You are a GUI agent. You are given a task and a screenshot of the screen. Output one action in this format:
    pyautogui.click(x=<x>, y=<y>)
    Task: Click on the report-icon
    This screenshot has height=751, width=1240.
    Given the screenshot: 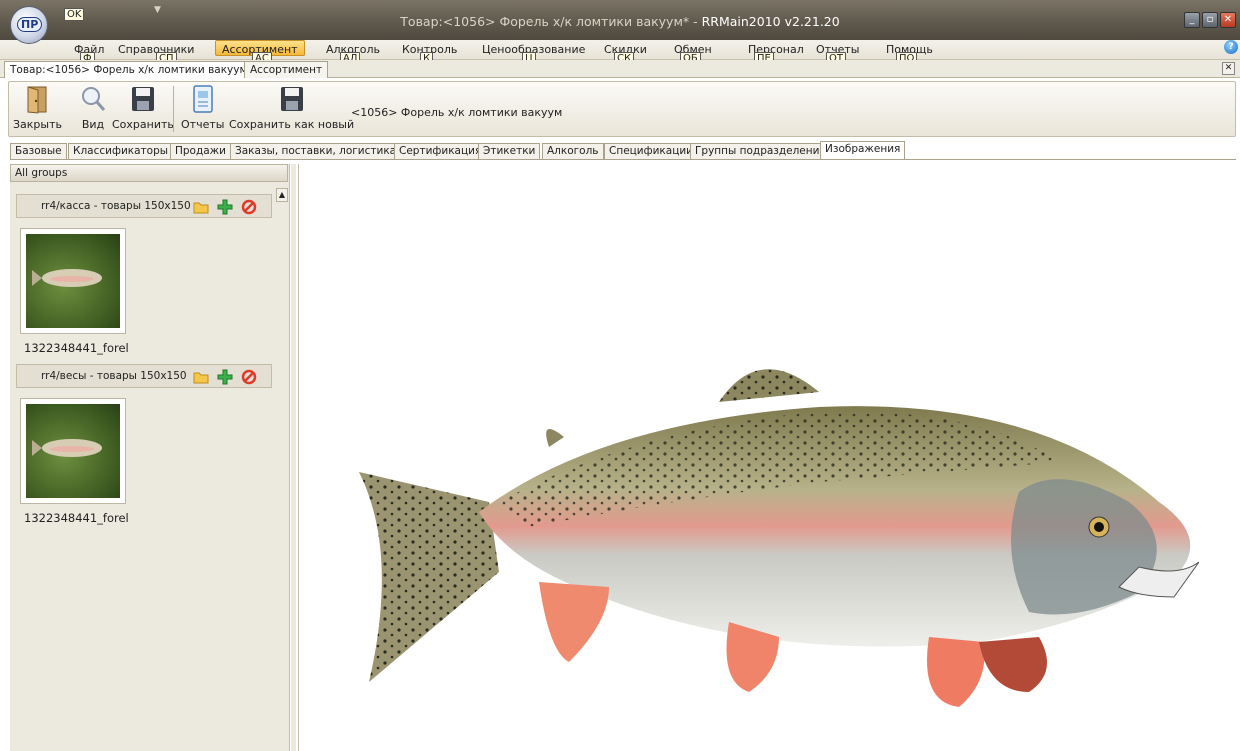 What is the action you would take?
    pyautogui.click(x=202, y=99)
    